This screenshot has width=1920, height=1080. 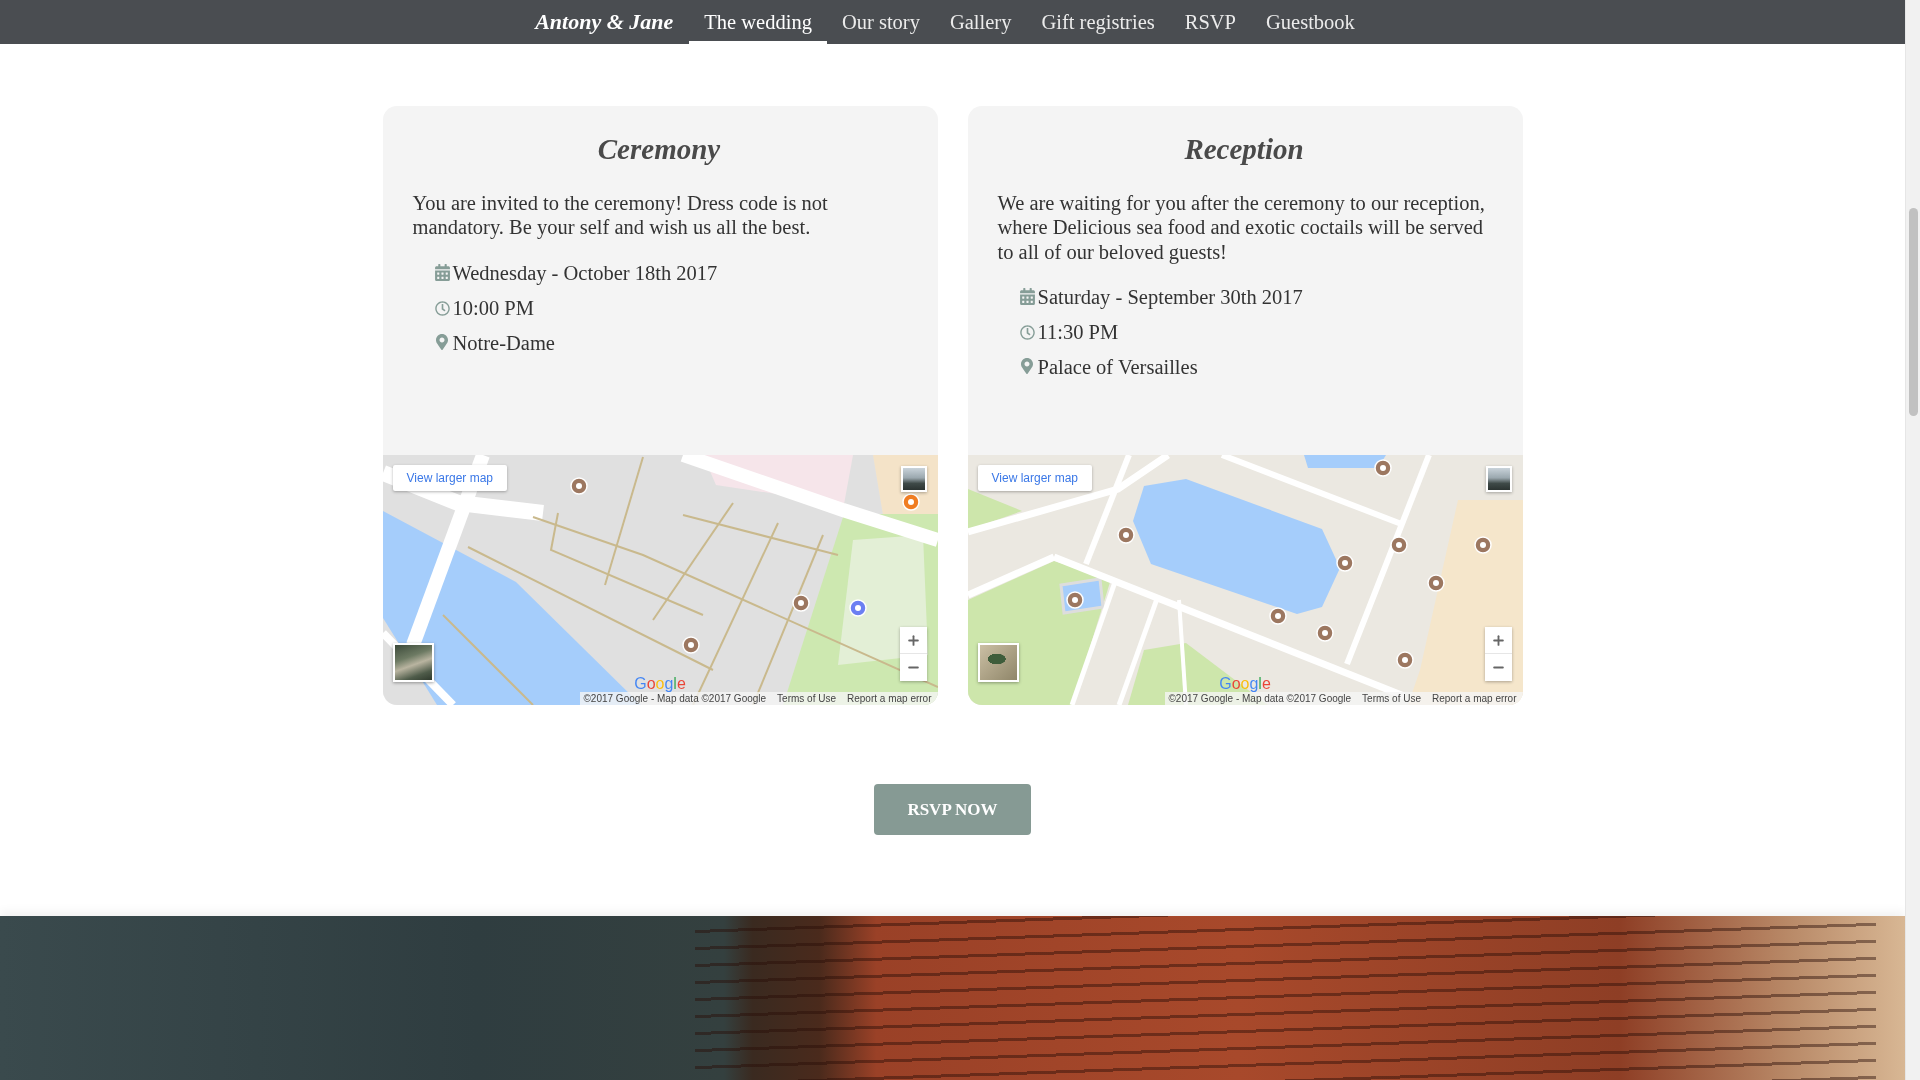 What do you see at coordinates (758, 22) in the screenshot?
I see `nav-link: The wedding` at bounding box center [758, 22].